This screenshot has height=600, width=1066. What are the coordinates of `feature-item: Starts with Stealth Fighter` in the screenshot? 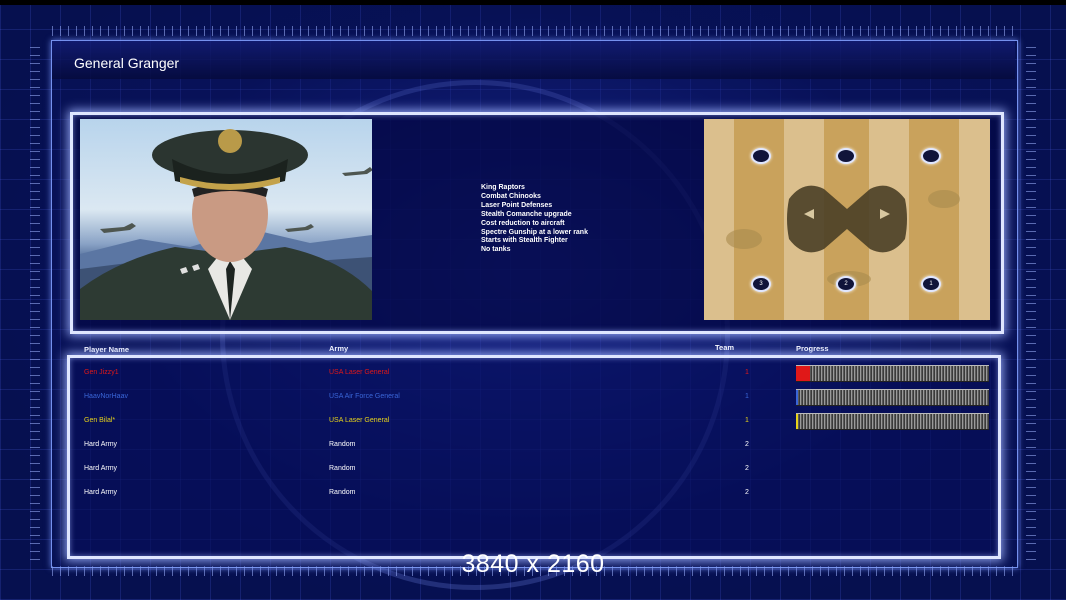 It's located at (524, 241).